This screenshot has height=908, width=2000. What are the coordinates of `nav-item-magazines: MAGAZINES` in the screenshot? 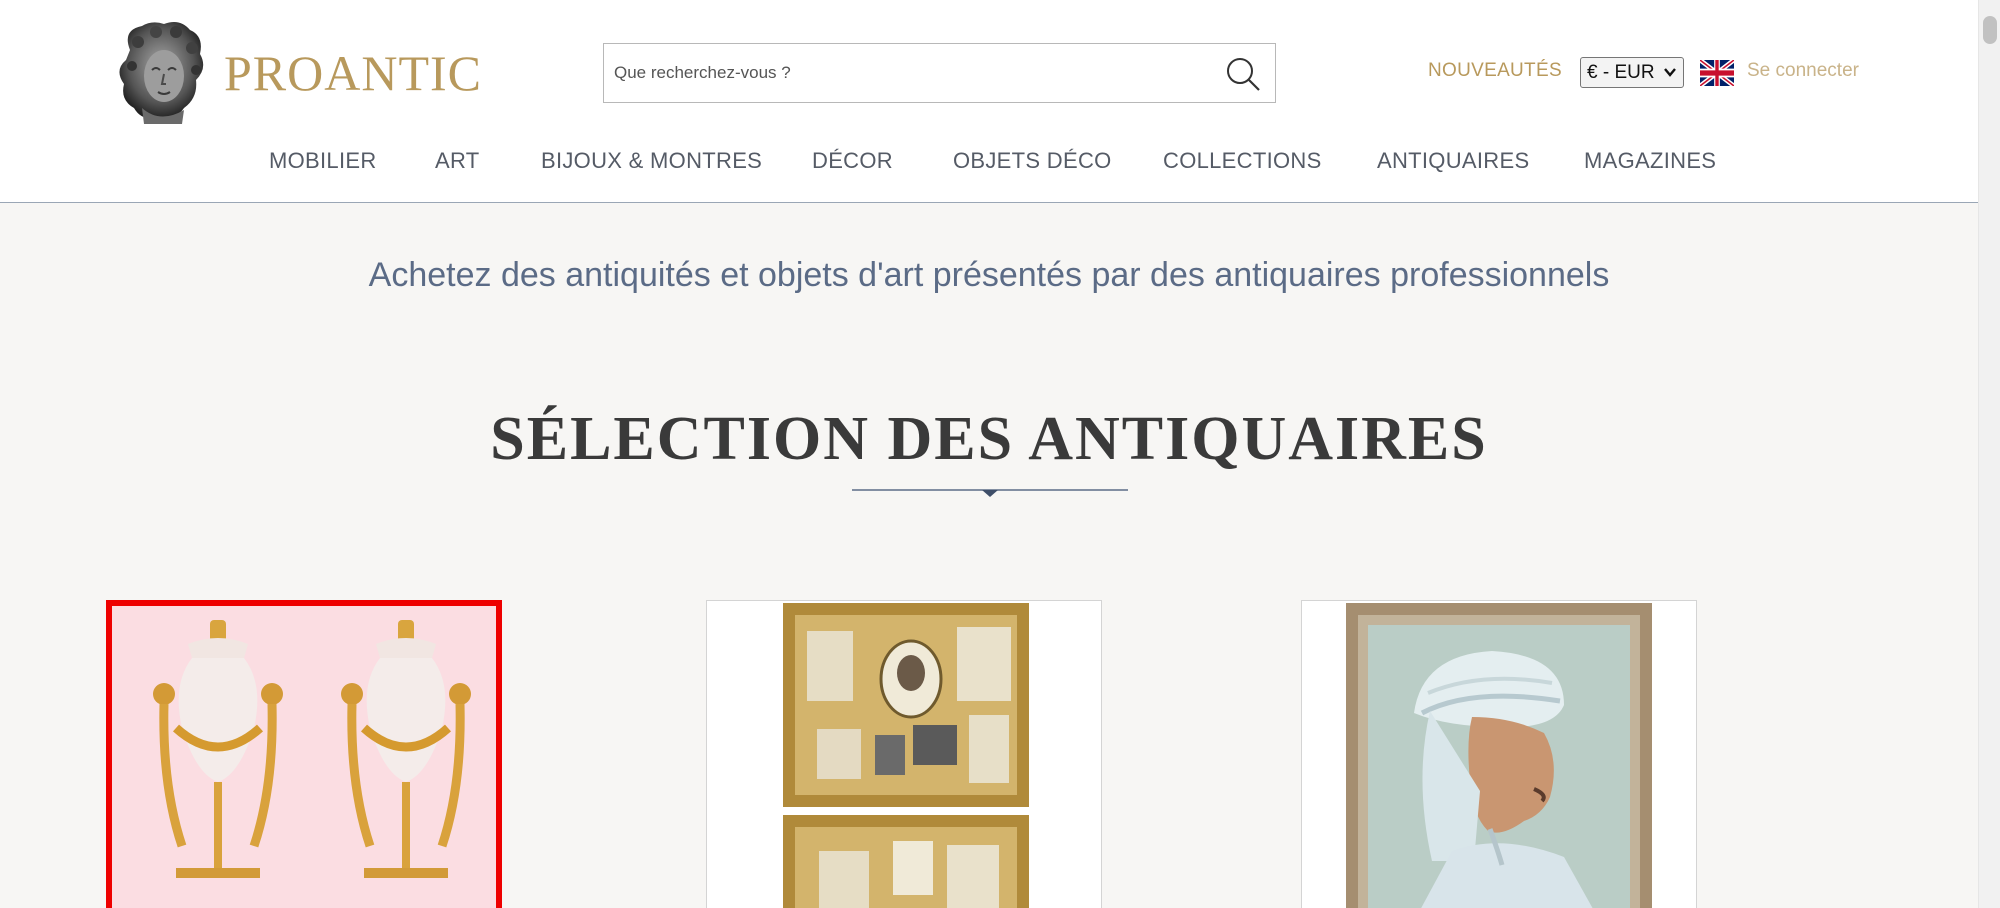 It's located at (1650, 161).